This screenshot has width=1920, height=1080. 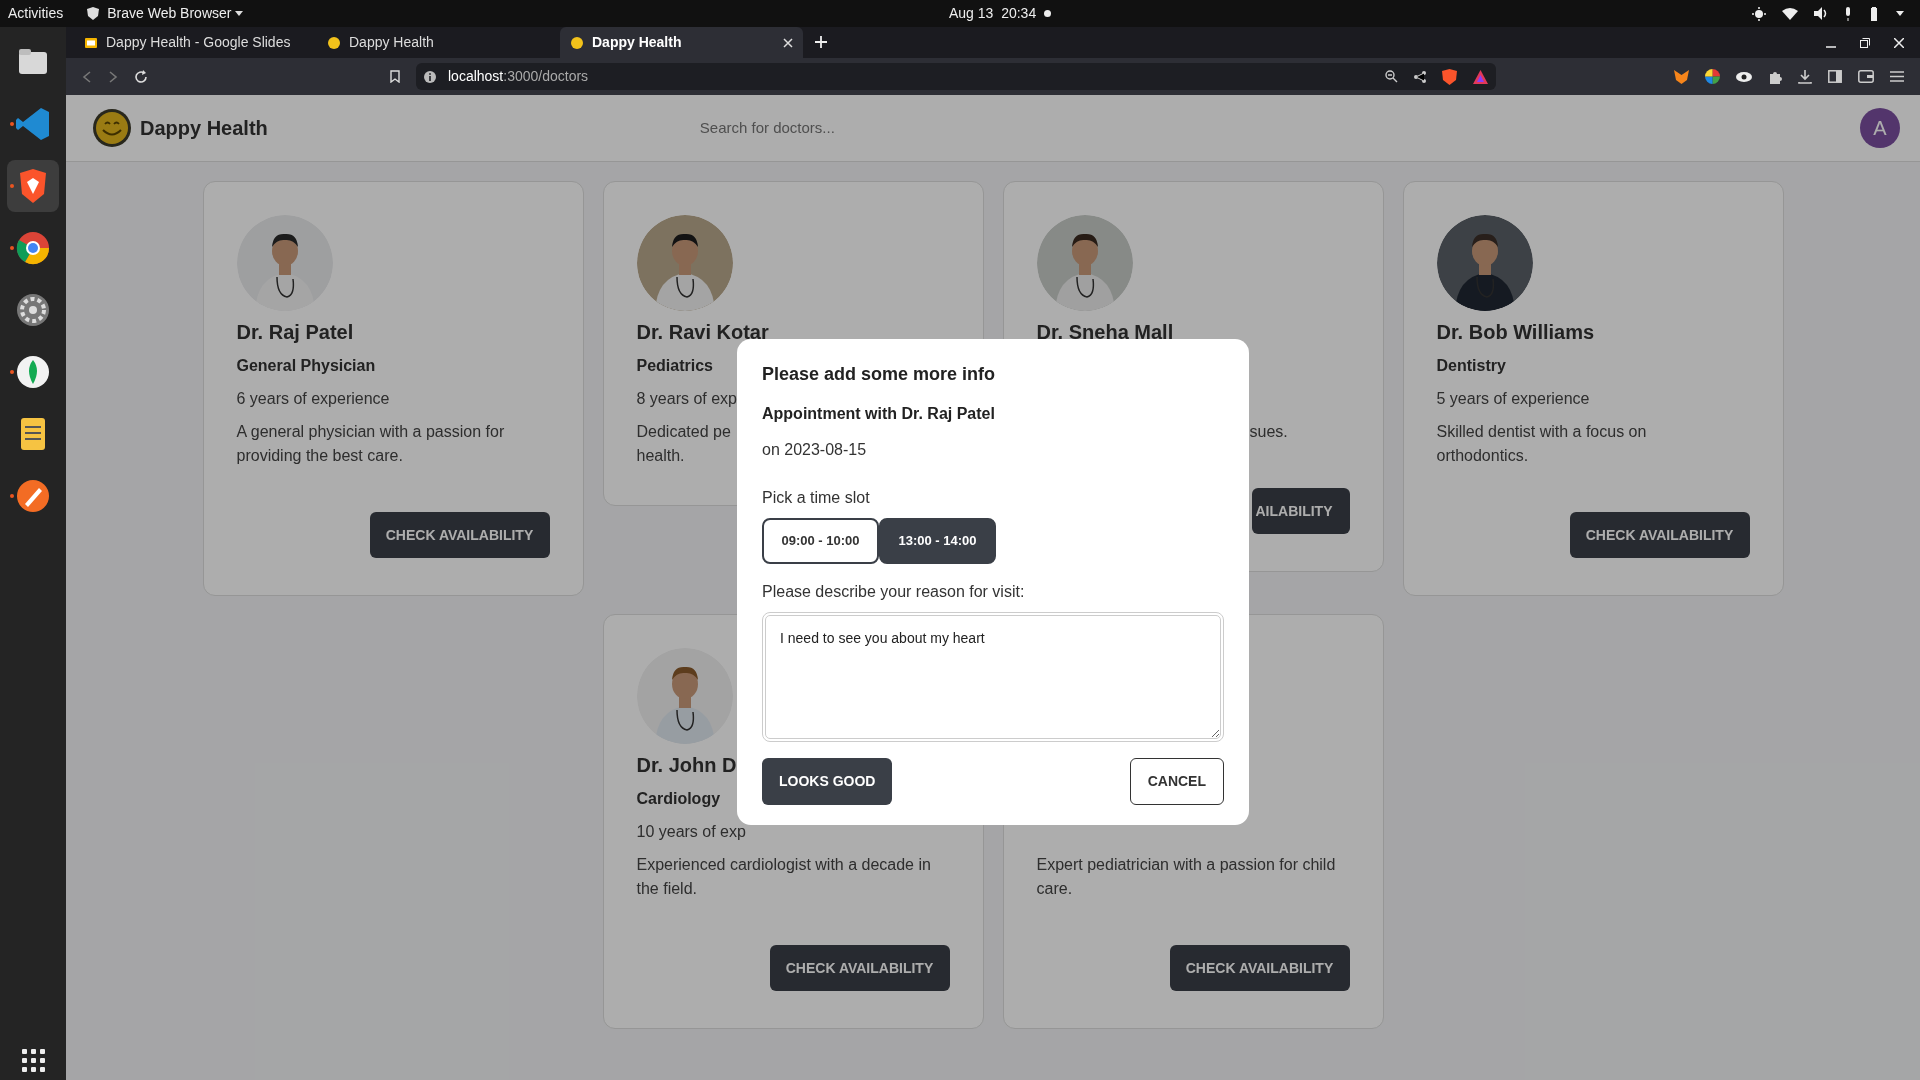 I want to click on reason-field: I need to see you about my heart, so click(x=993, y=677).